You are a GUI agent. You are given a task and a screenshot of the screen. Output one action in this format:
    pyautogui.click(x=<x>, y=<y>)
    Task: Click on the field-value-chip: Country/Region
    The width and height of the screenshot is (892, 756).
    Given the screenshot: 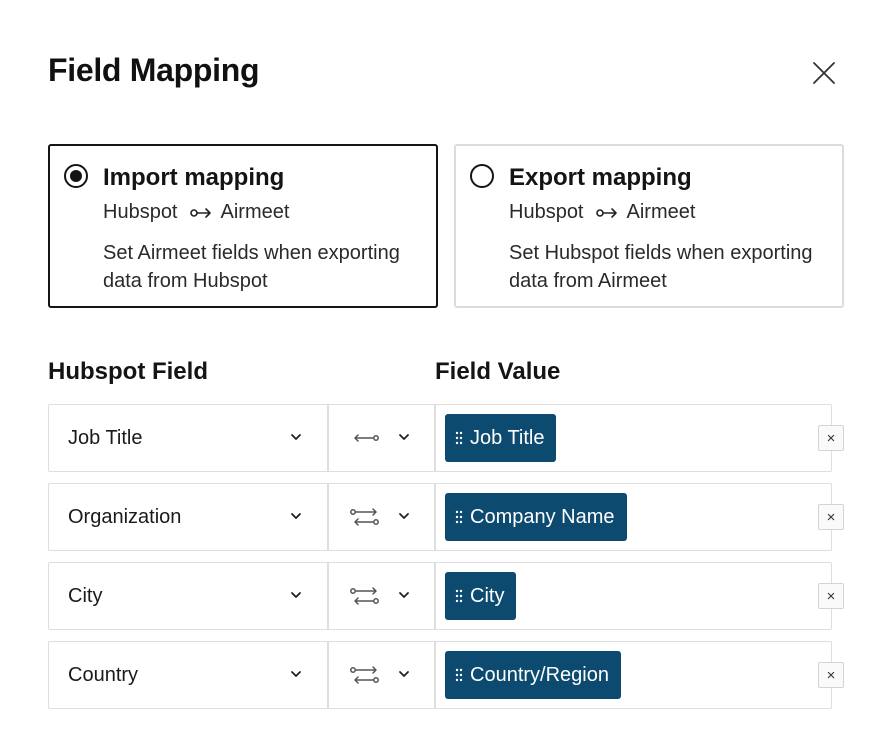 What is the action you would take?
    pyautogui.click(x=533, y=675)
    